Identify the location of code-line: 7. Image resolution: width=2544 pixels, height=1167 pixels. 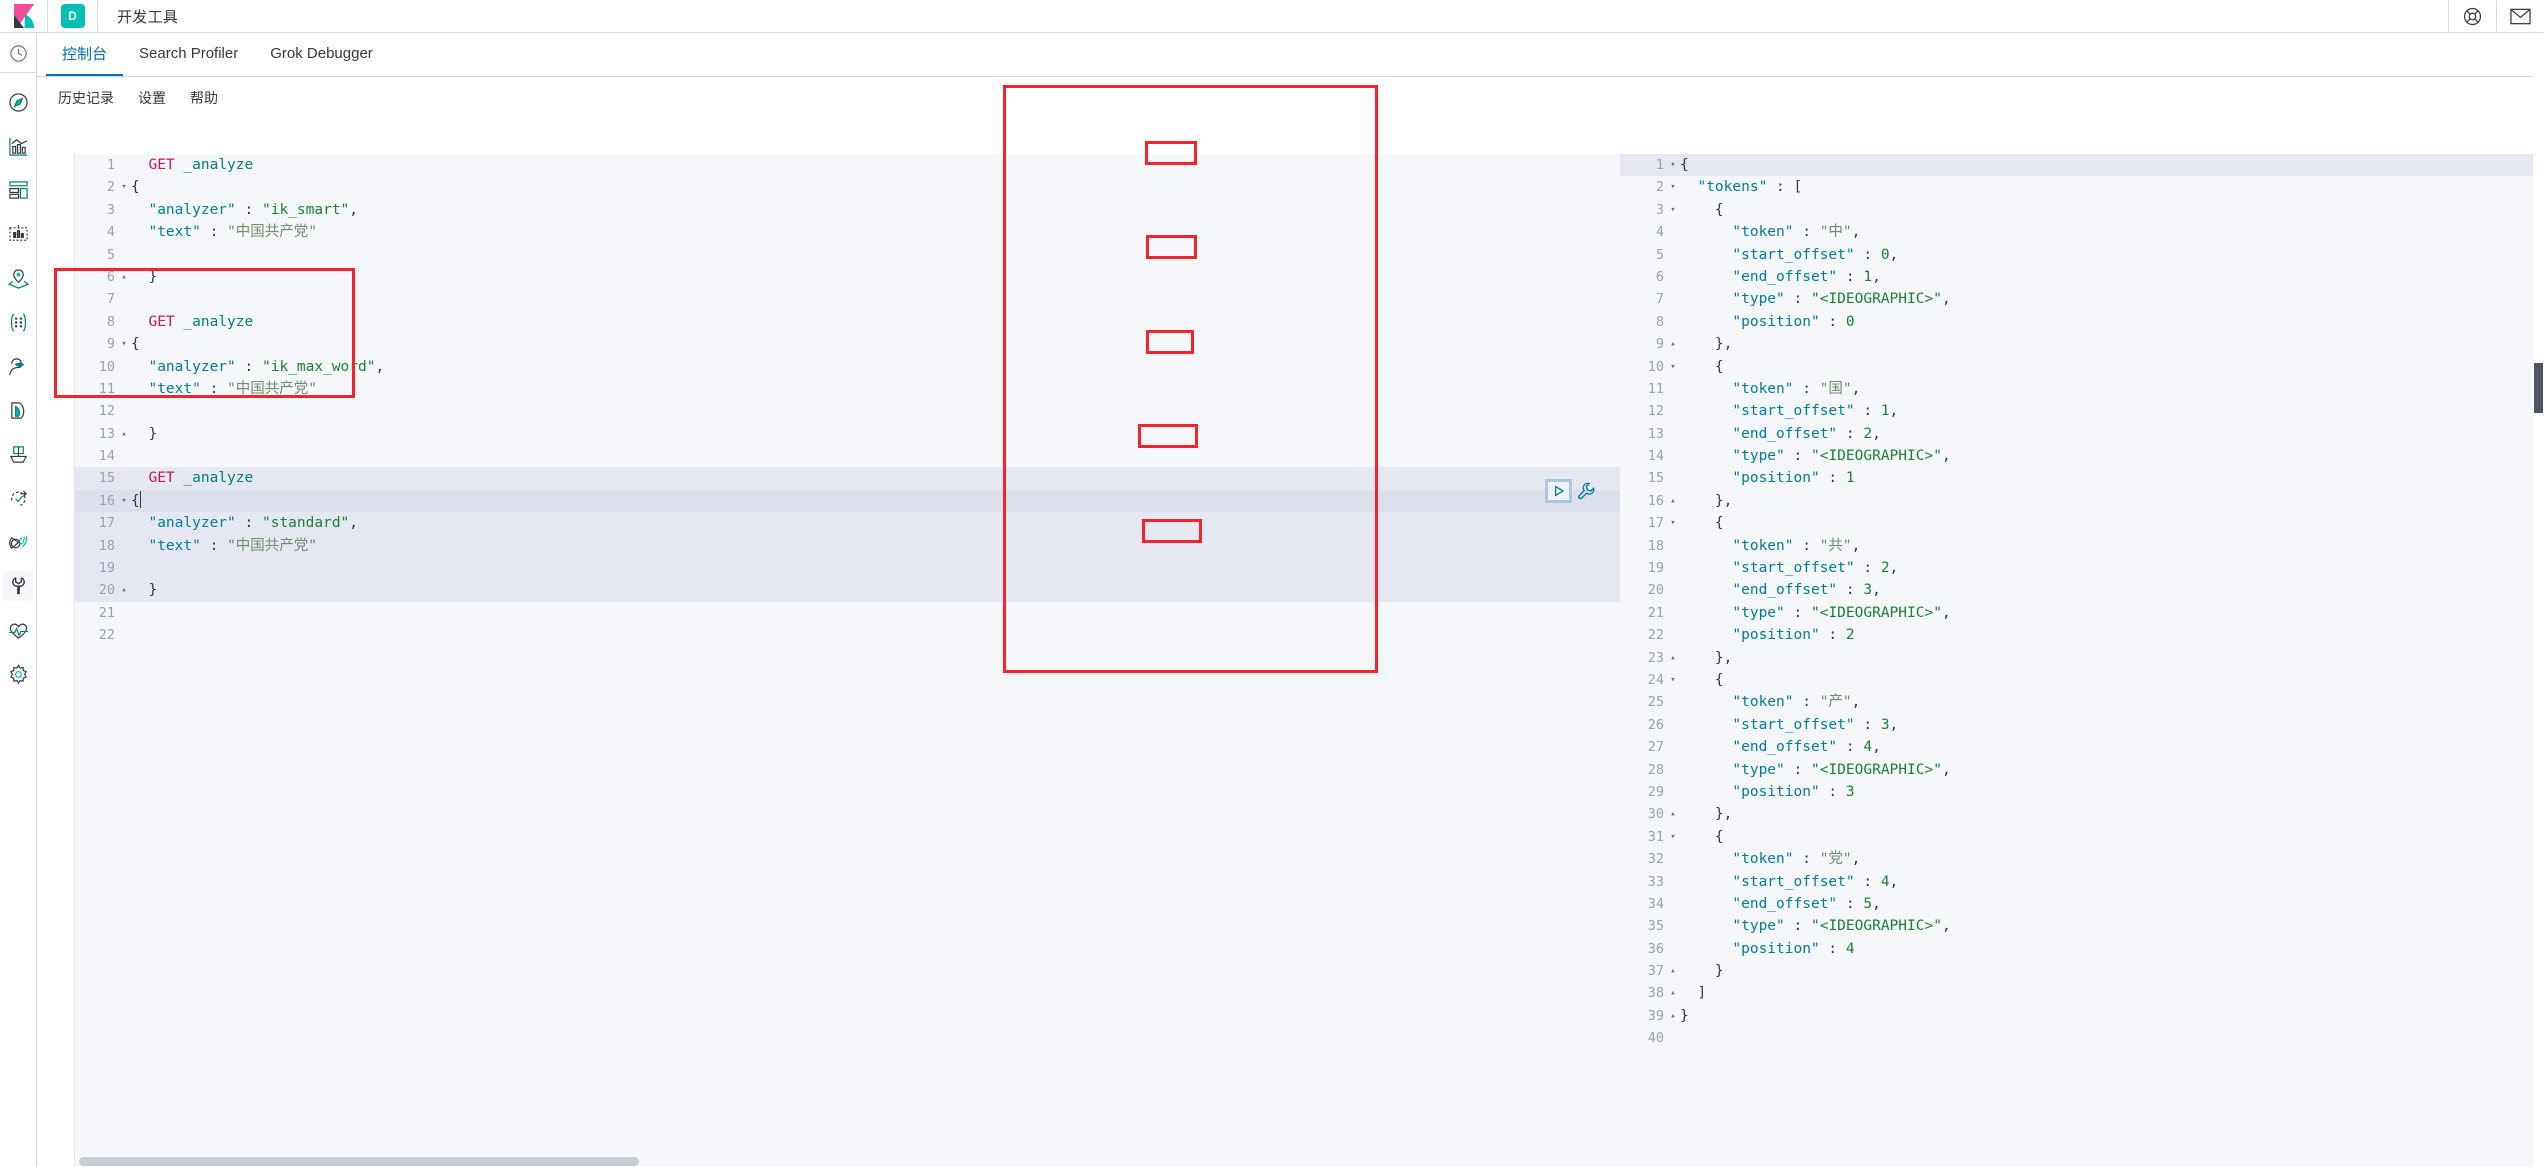
(847, 299).